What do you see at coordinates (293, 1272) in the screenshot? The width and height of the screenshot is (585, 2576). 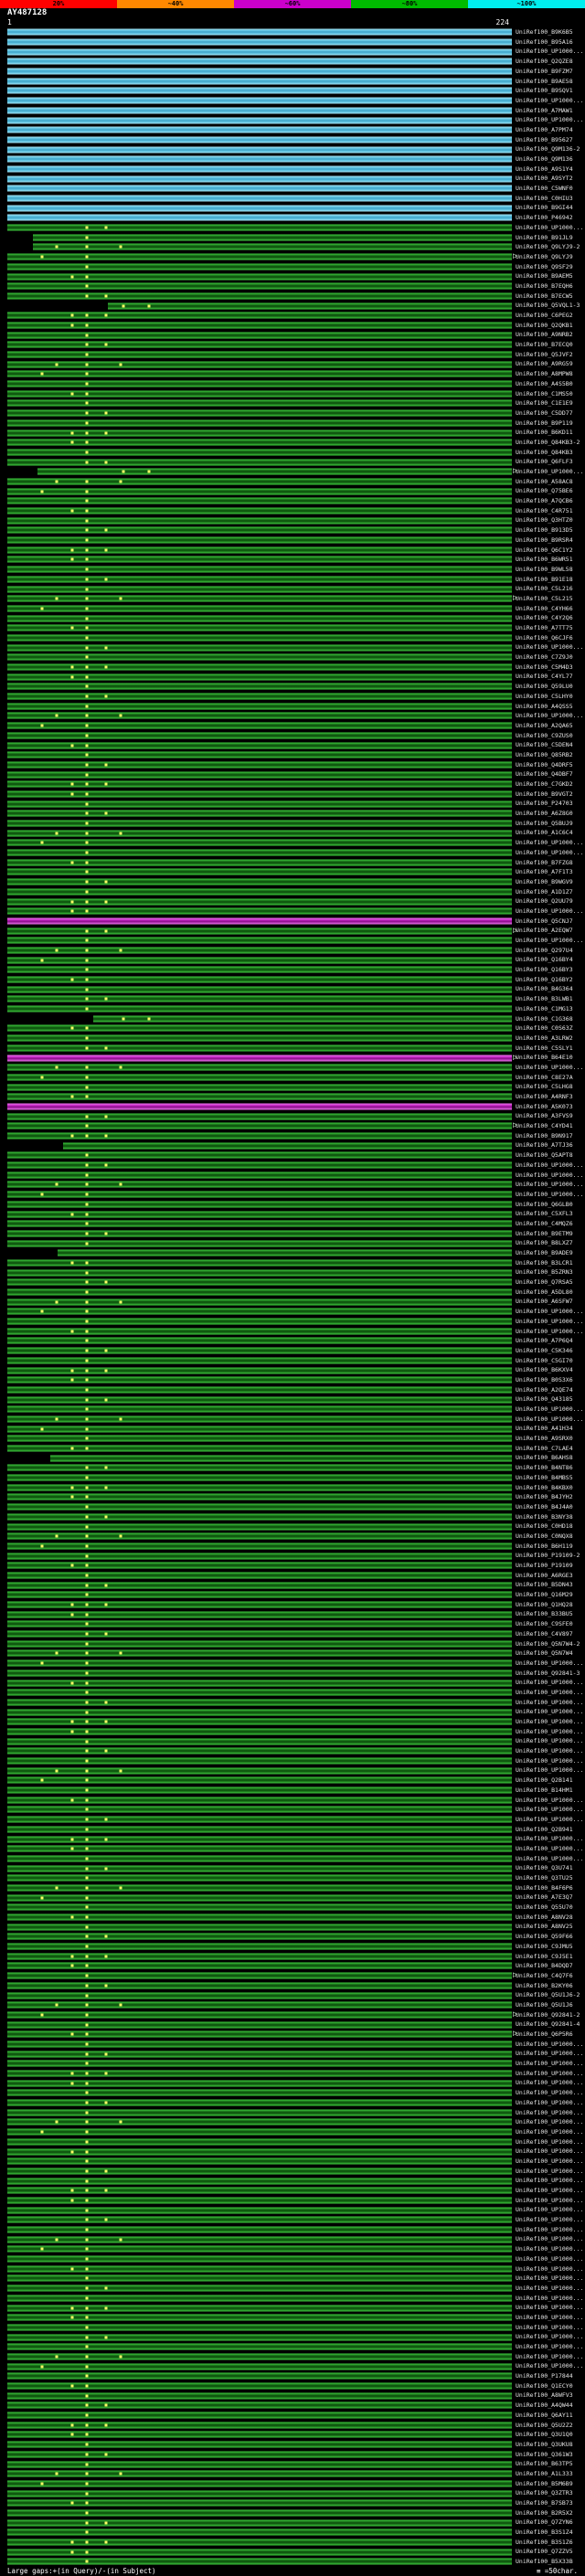 I see `hit-row: UniRef100_B5ZRN3` at bounding box center [293, 1272].